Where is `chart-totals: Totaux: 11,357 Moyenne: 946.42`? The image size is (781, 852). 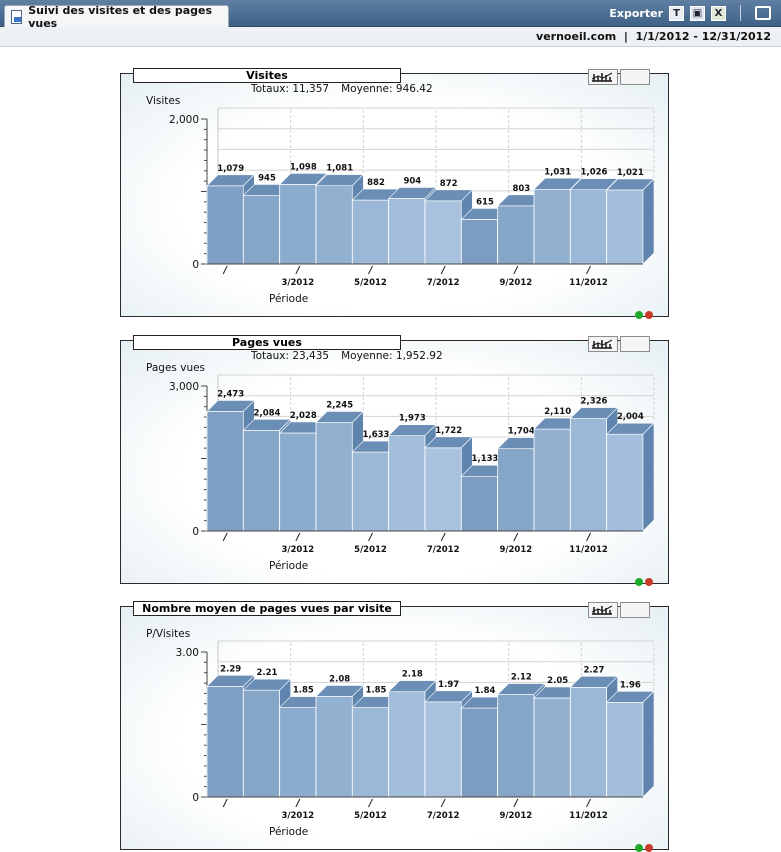
chart-totals: Totaux: 11,357 Moyenne: 946.42 is located at coordinates (342, 89).